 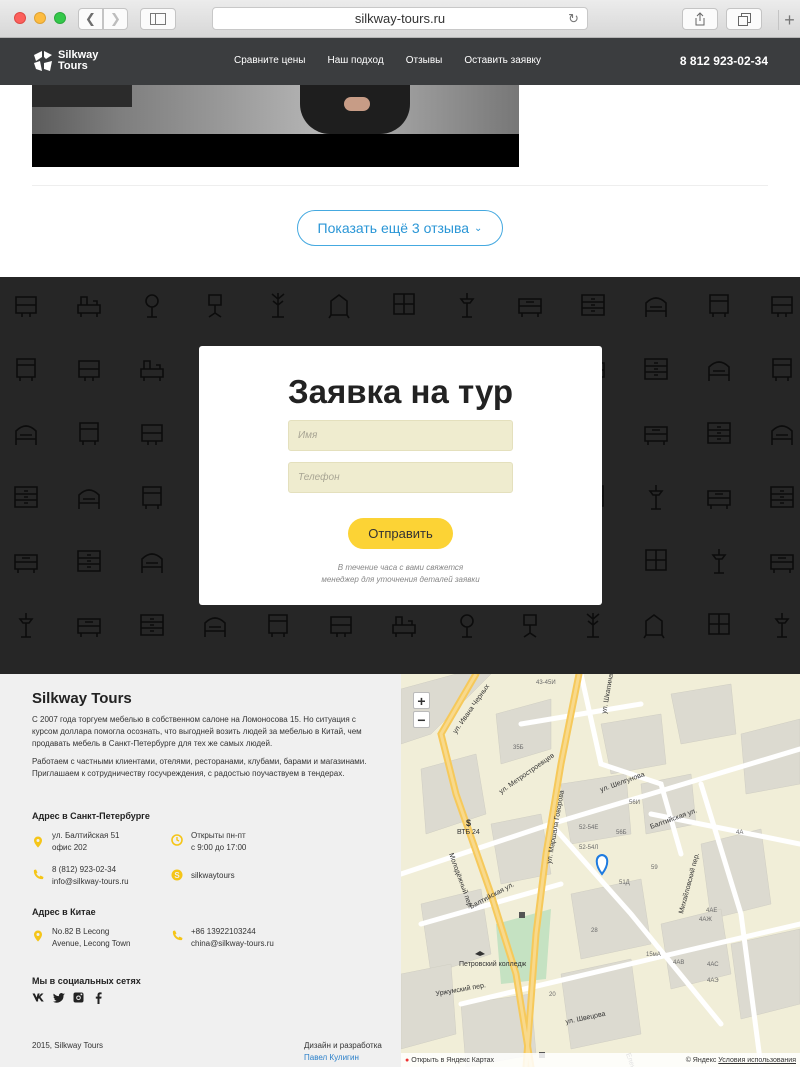 I want to click on phone-input, so click(x=400, y=477).